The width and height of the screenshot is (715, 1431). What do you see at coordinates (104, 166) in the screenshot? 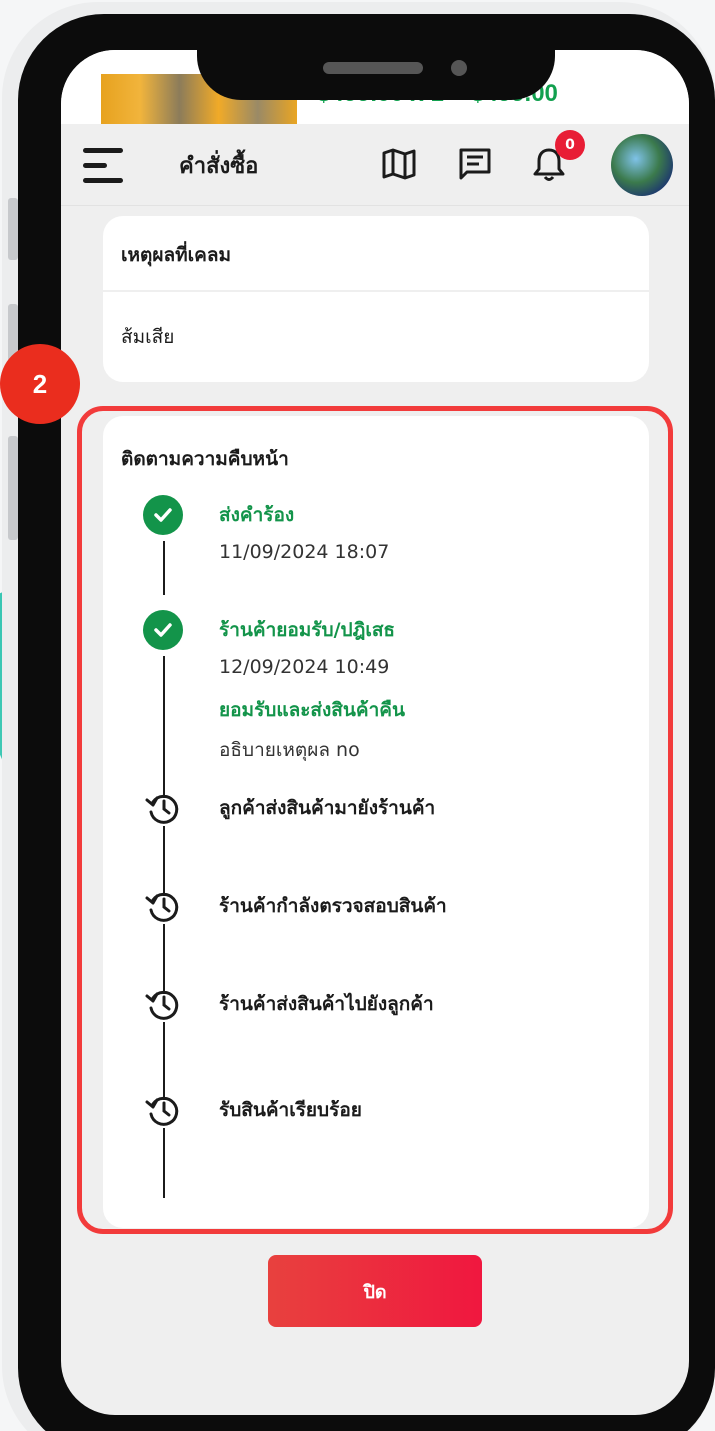
I see `menu-icon` at bounding box center [104, 166].